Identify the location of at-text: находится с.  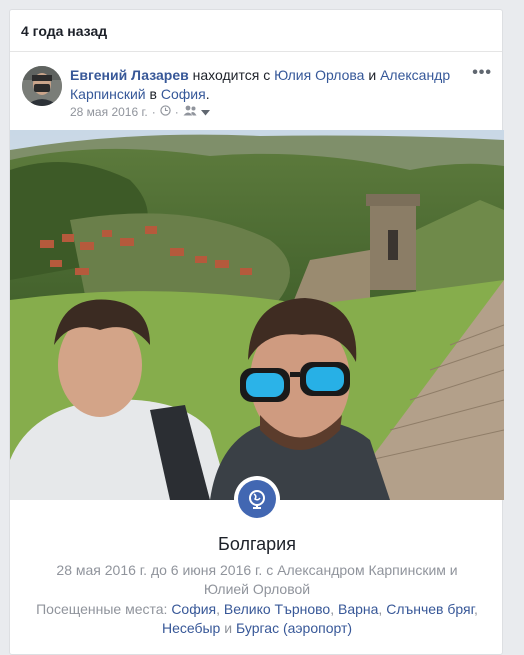
(231, 75).